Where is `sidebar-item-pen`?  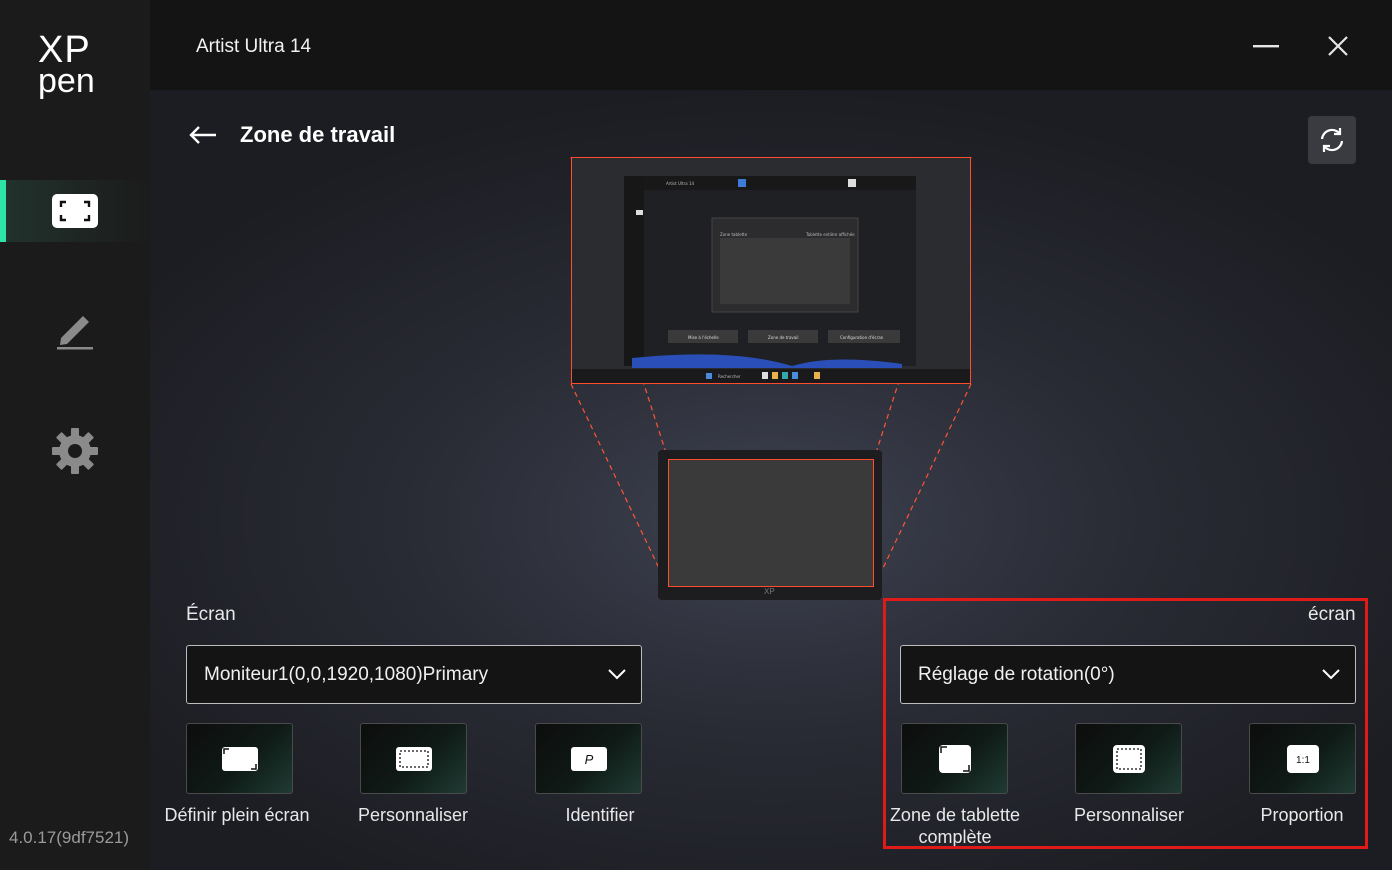
sidebar-item-pen is located at coordinates (75, 329).